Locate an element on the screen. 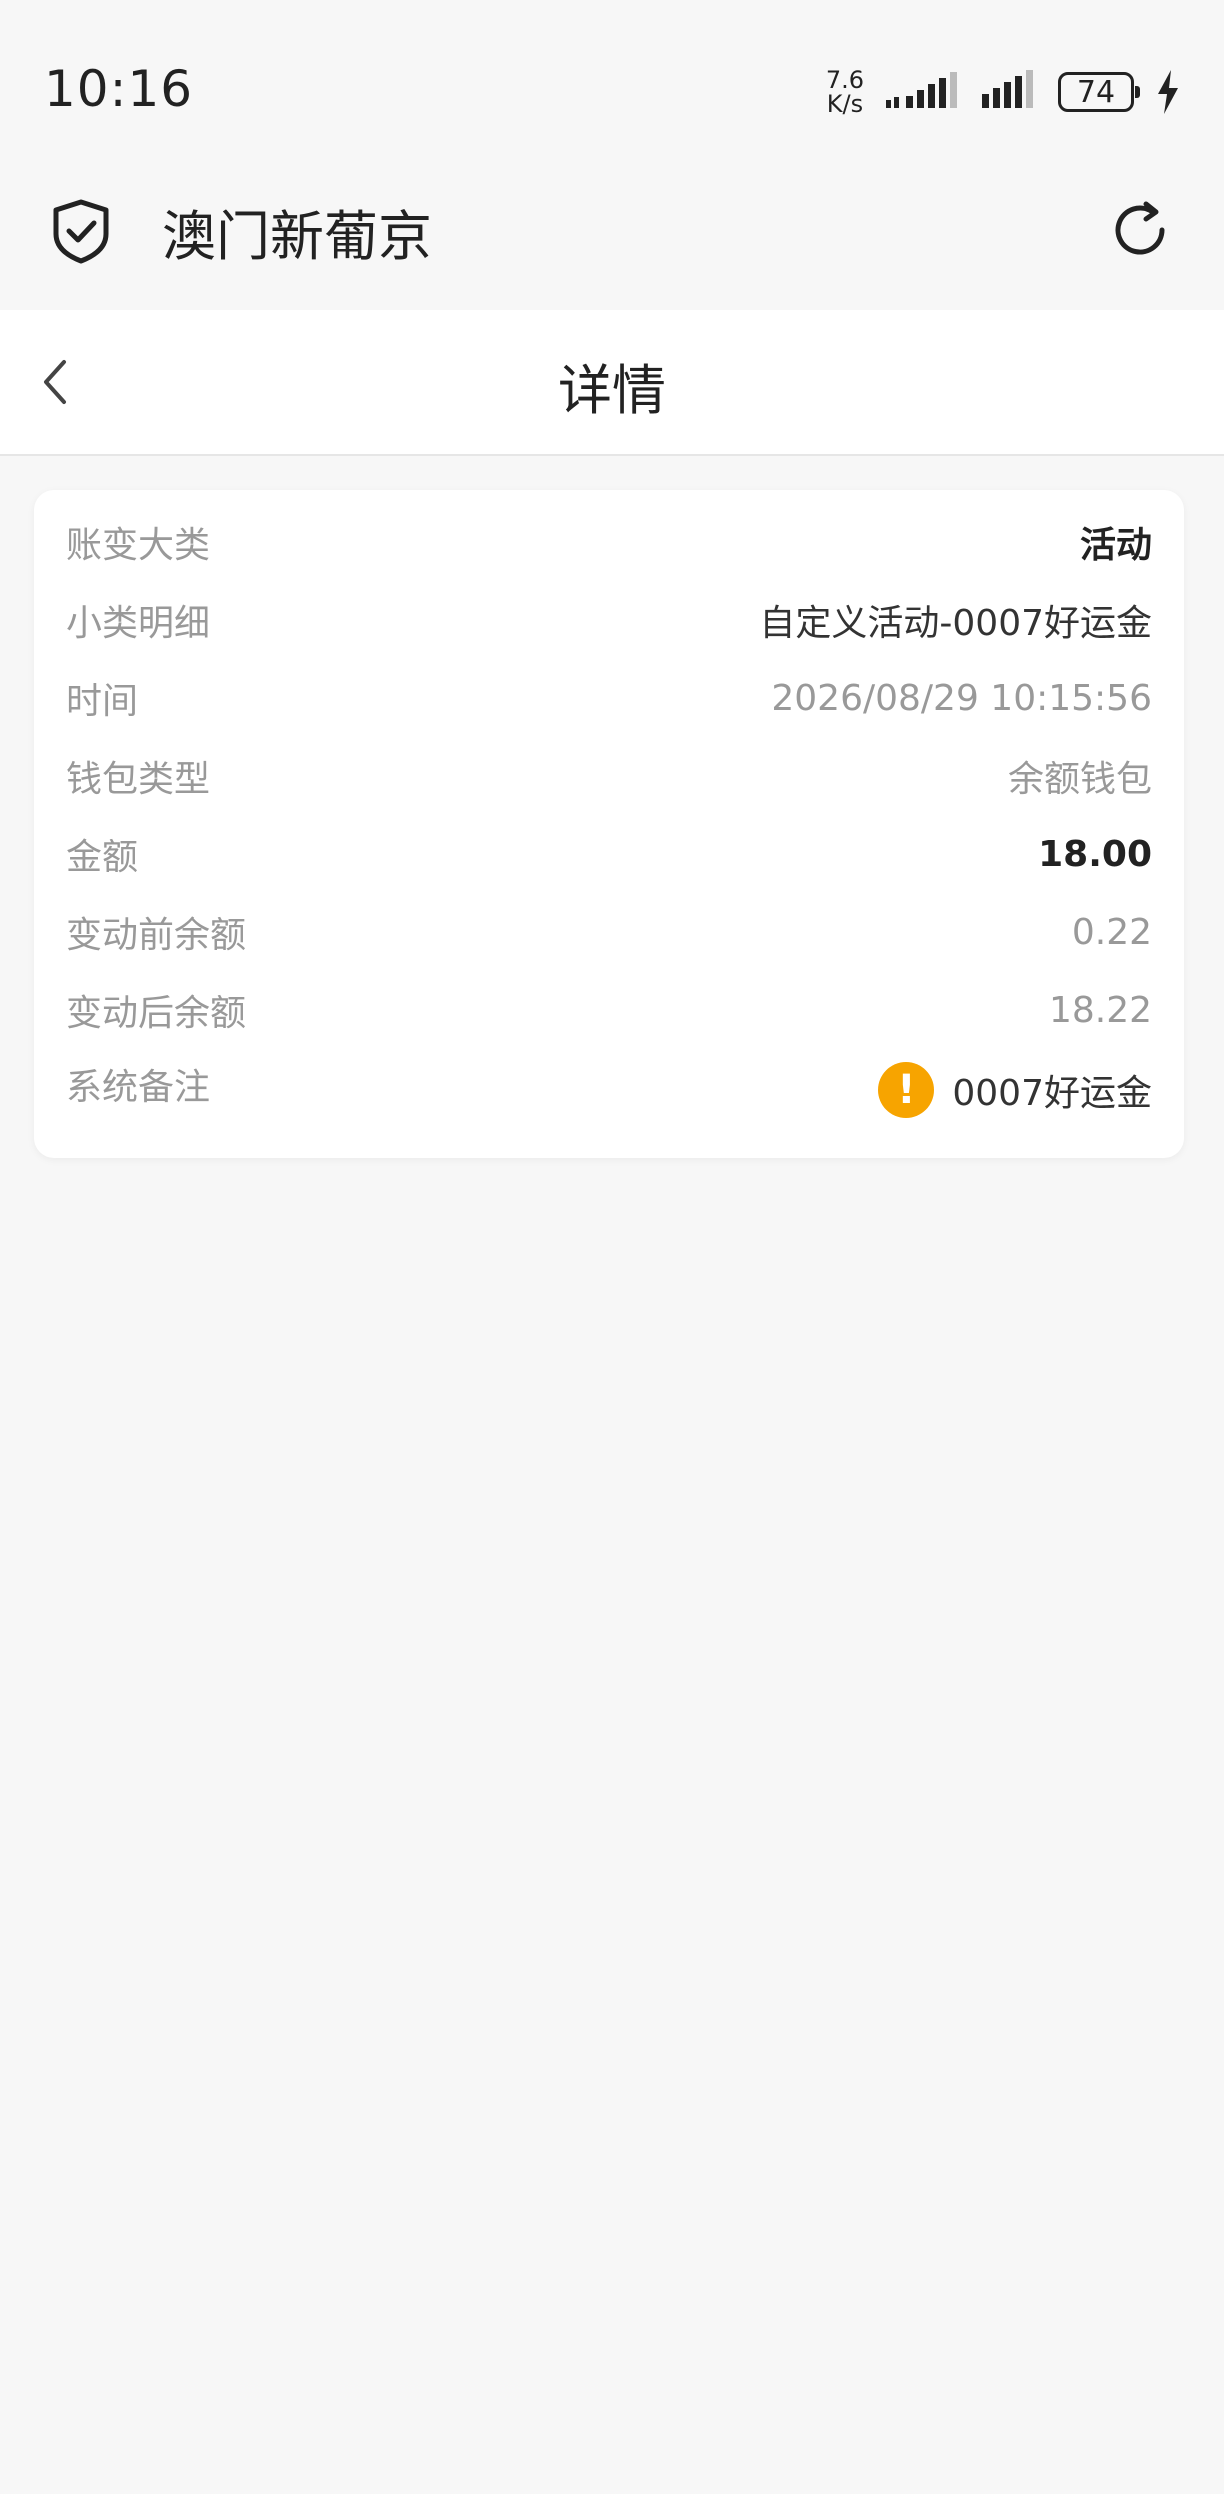 Image resolution: width=1224 pixels, height=2494 pixels. system-note-value: 0007好运金 is located at coordinates (1052, 1093).